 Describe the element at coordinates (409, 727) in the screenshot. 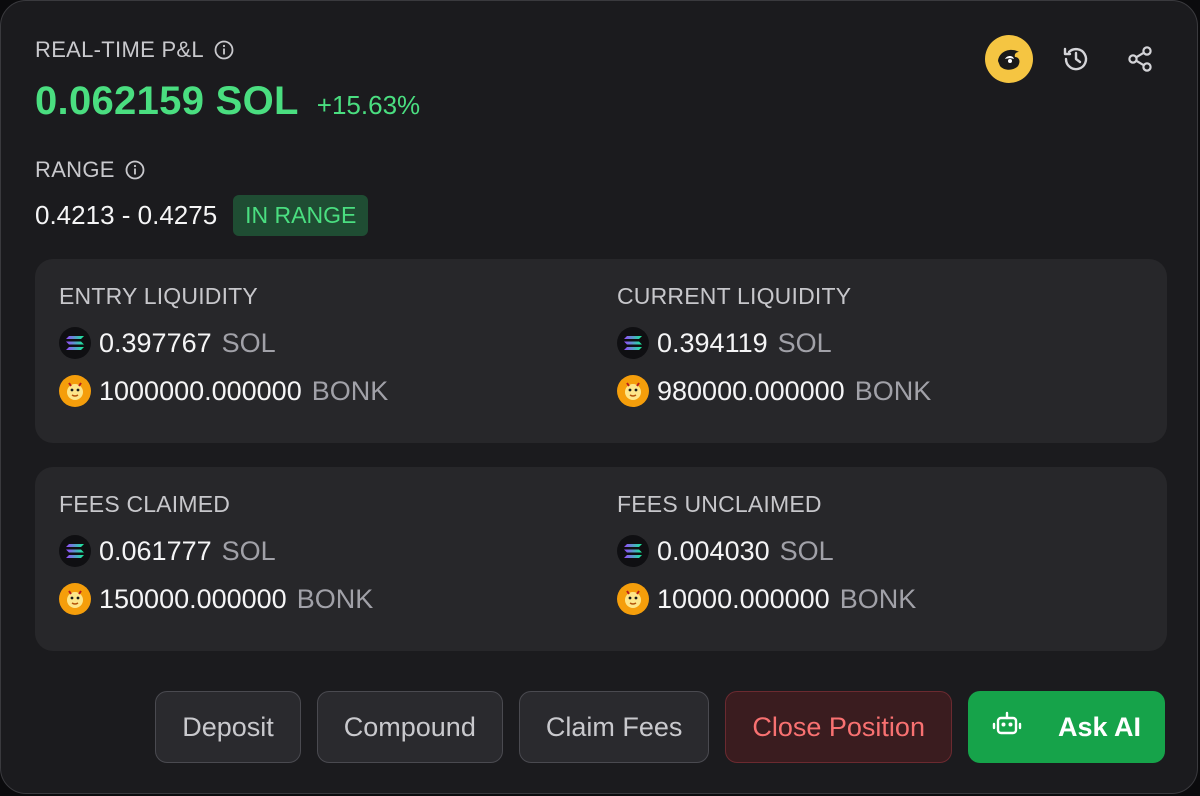

I see `compound-button: Compound` at that location.